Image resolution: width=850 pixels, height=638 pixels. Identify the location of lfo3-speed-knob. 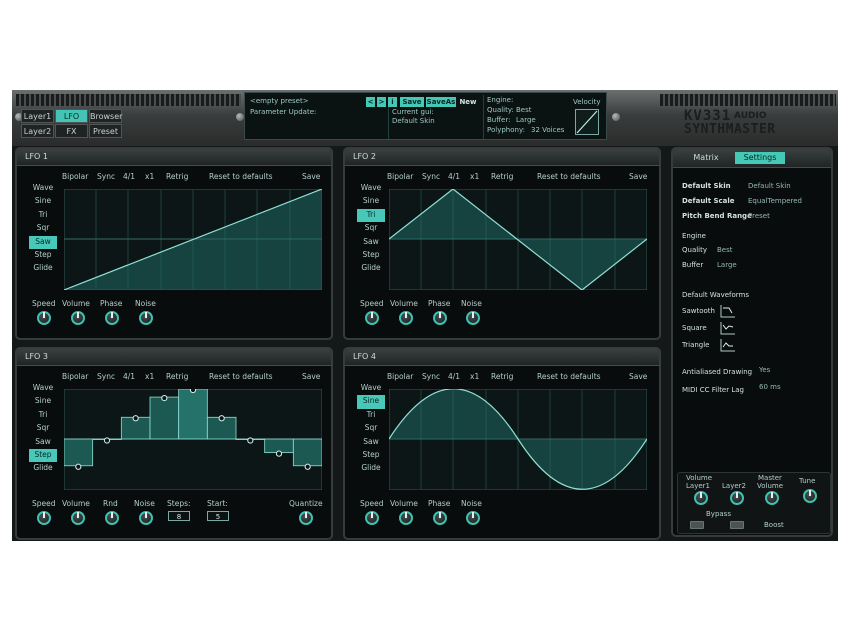
(44, 518).